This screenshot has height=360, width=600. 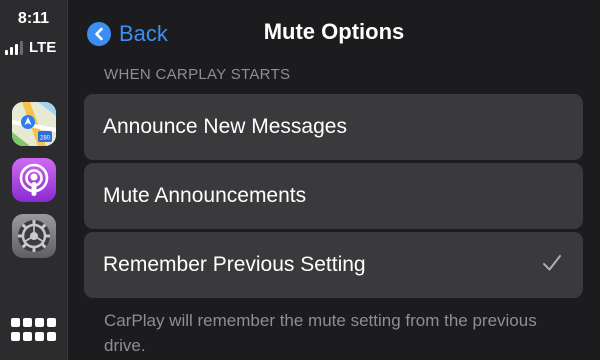 What do you see at coordinates (99, 34) in the screenshot?
I see `chevron-left-icon` at bounding box center [99, 34].